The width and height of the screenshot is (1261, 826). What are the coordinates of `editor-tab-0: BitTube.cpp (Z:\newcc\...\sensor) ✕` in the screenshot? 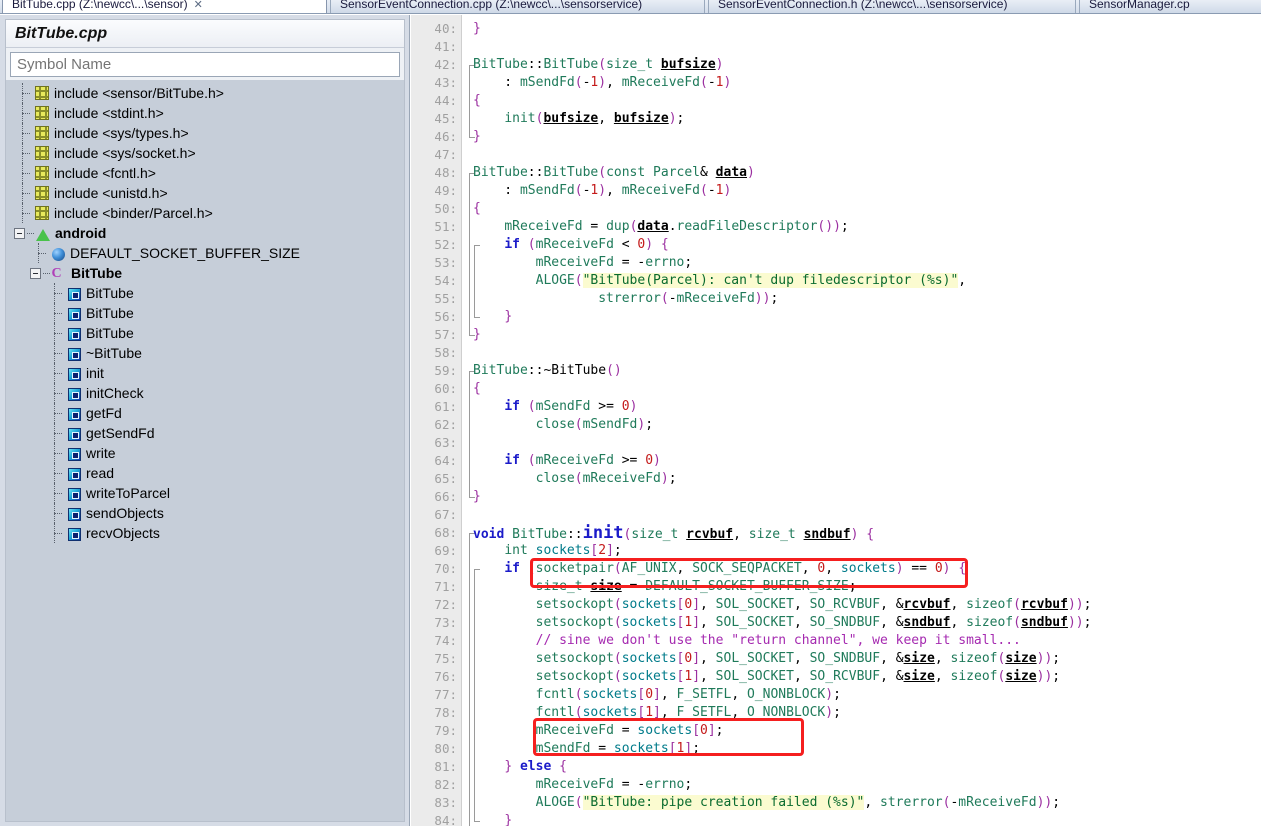 It's located at (164, 6).